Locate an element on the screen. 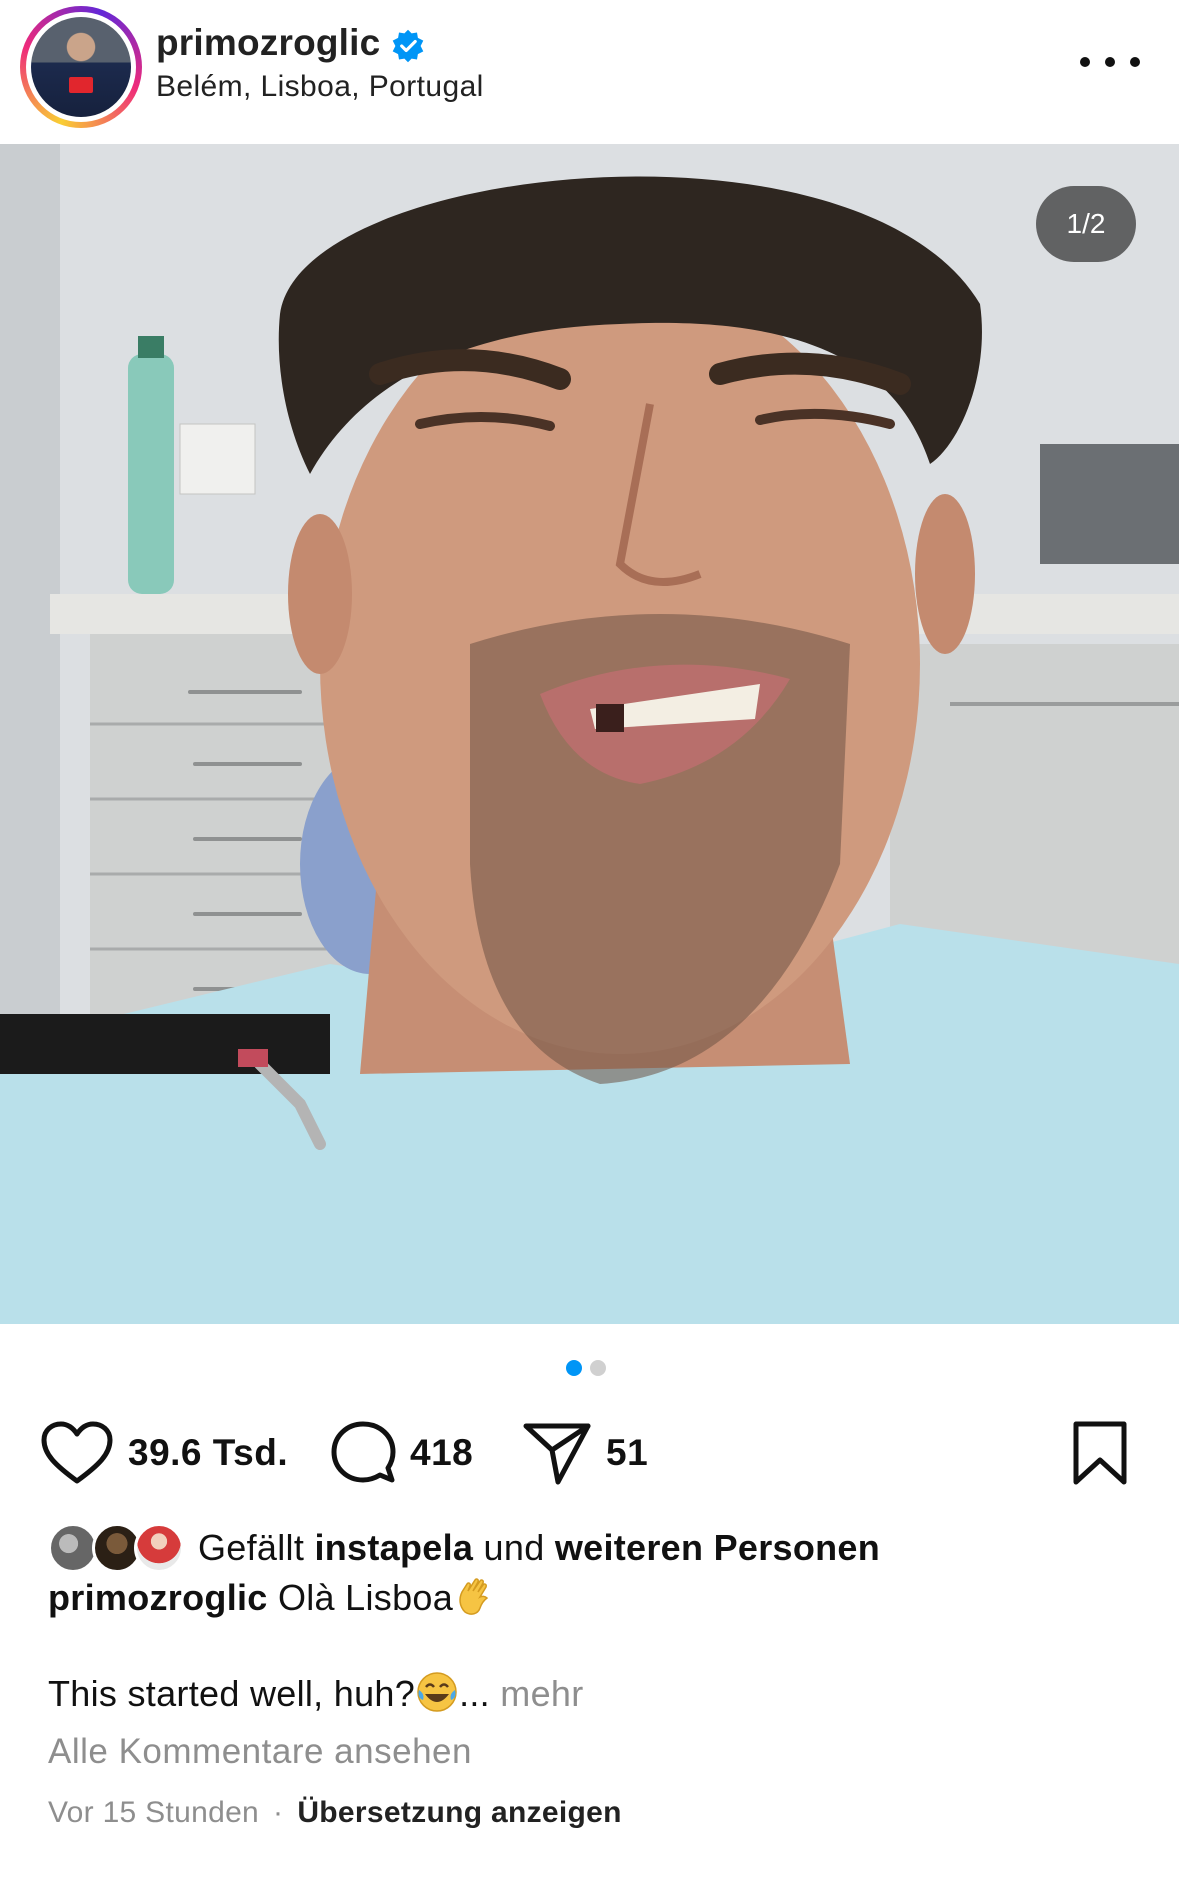 This screenshot has width=1179, height=1879. more-options-icon is located at coordinates (1110, 62).